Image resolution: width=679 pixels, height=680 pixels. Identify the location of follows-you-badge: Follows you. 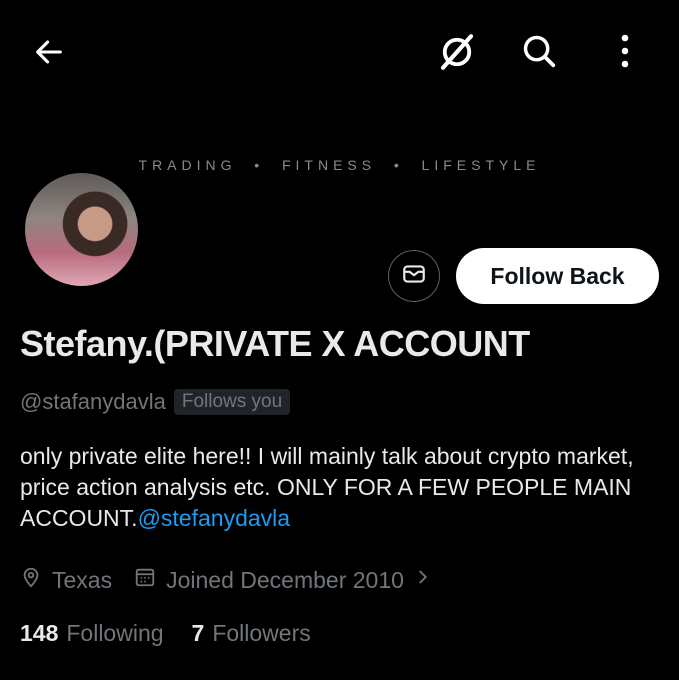
(232, 402).